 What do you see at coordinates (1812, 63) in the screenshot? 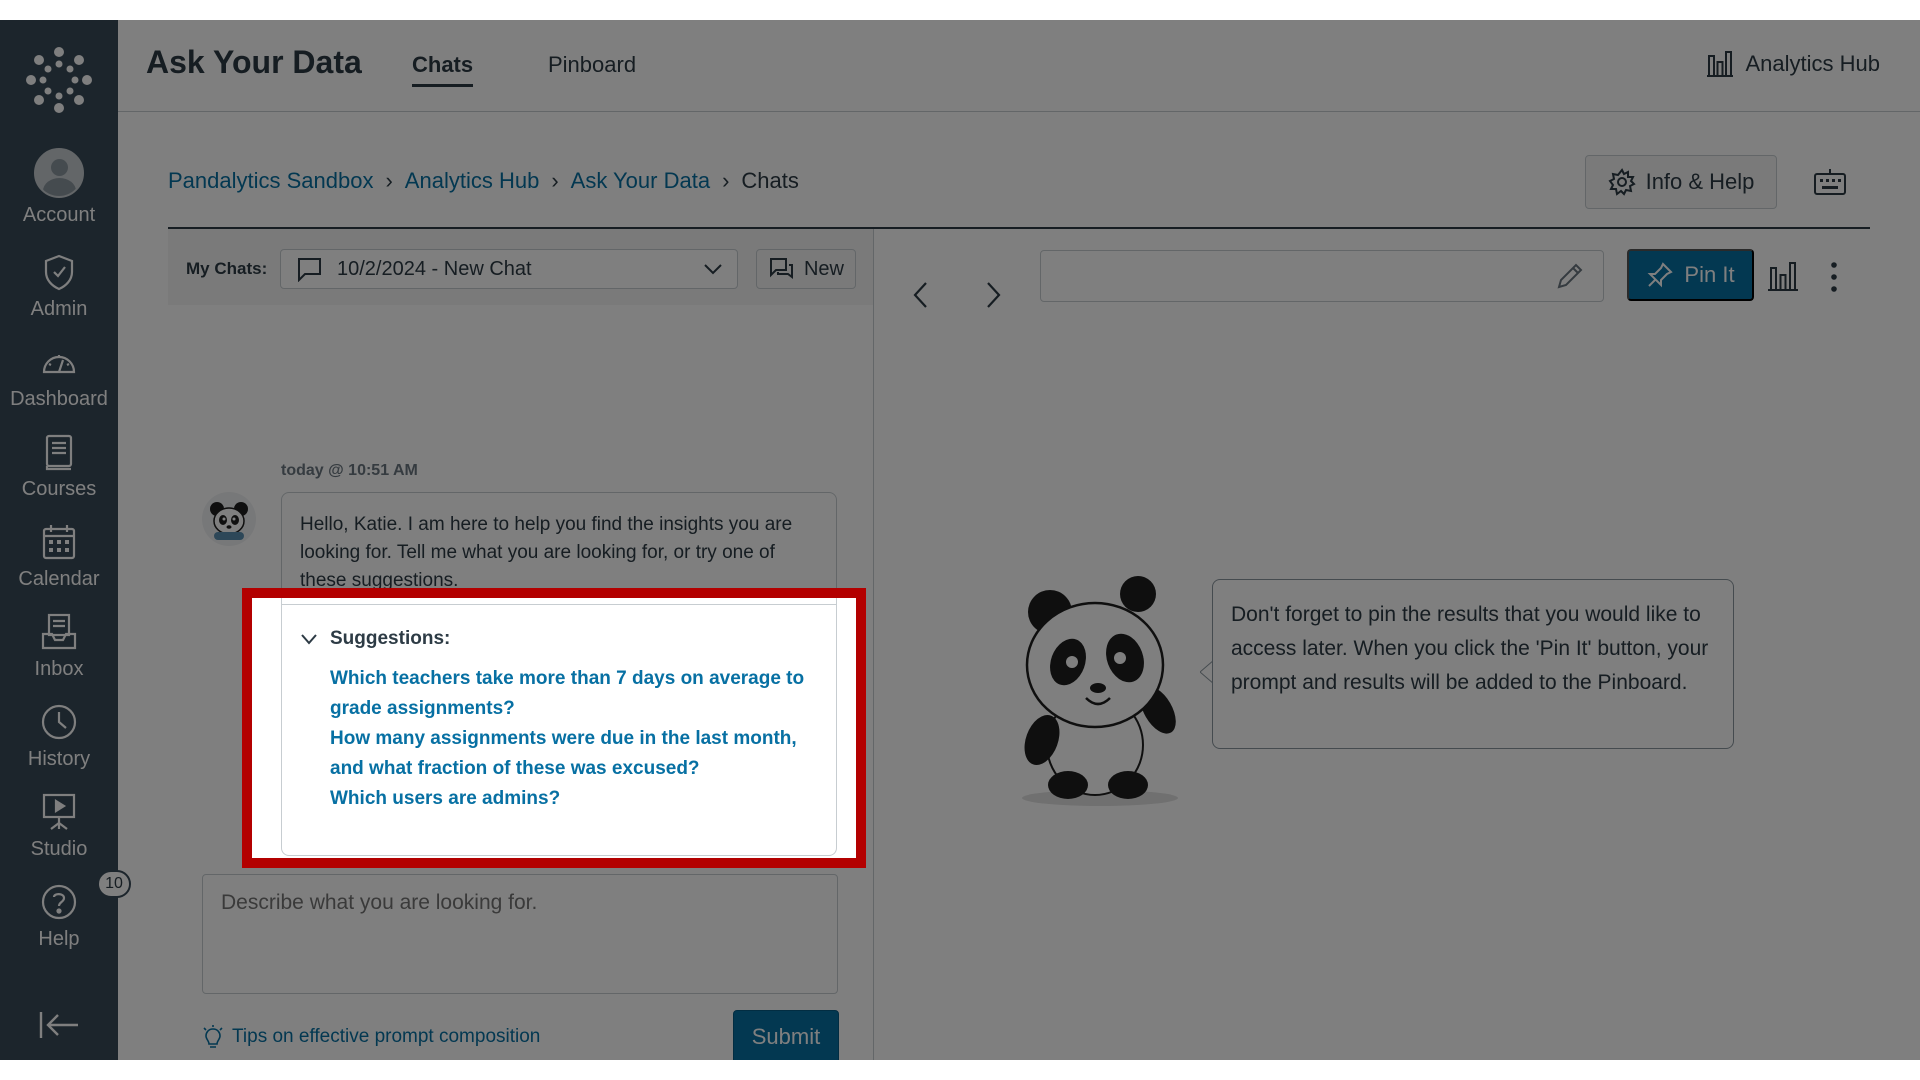
I see `analytics-hub-label: Analytics Hub` at bounding box center [1812, 63].